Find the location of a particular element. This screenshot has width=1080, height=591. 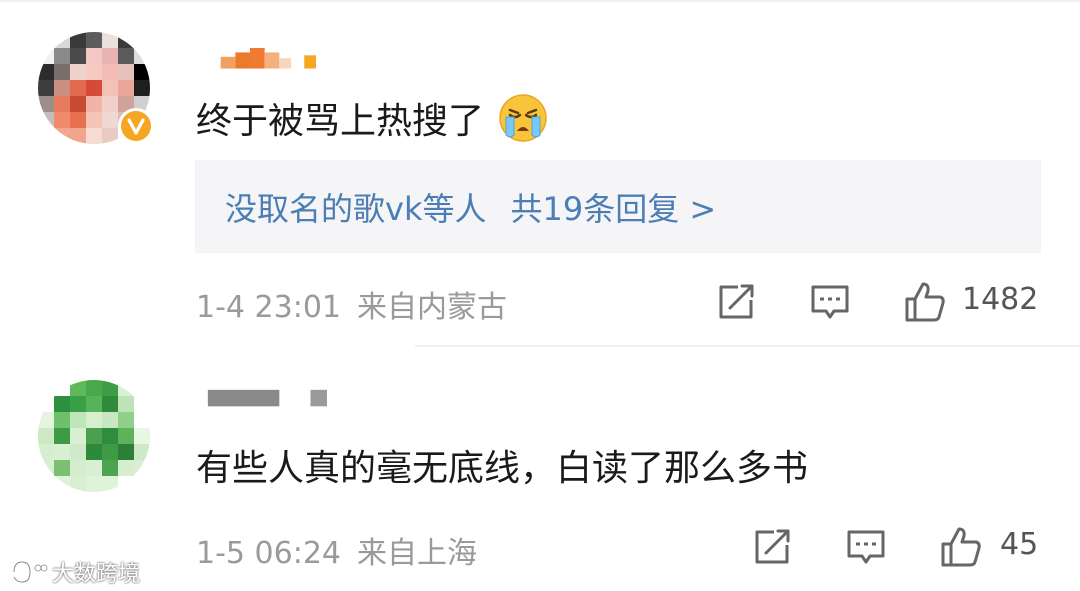

comment-location: 来自上海 is located at coordinates (417, 553).